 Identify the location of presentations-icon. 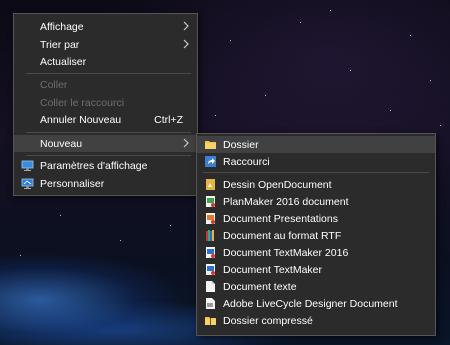
(210, 218).